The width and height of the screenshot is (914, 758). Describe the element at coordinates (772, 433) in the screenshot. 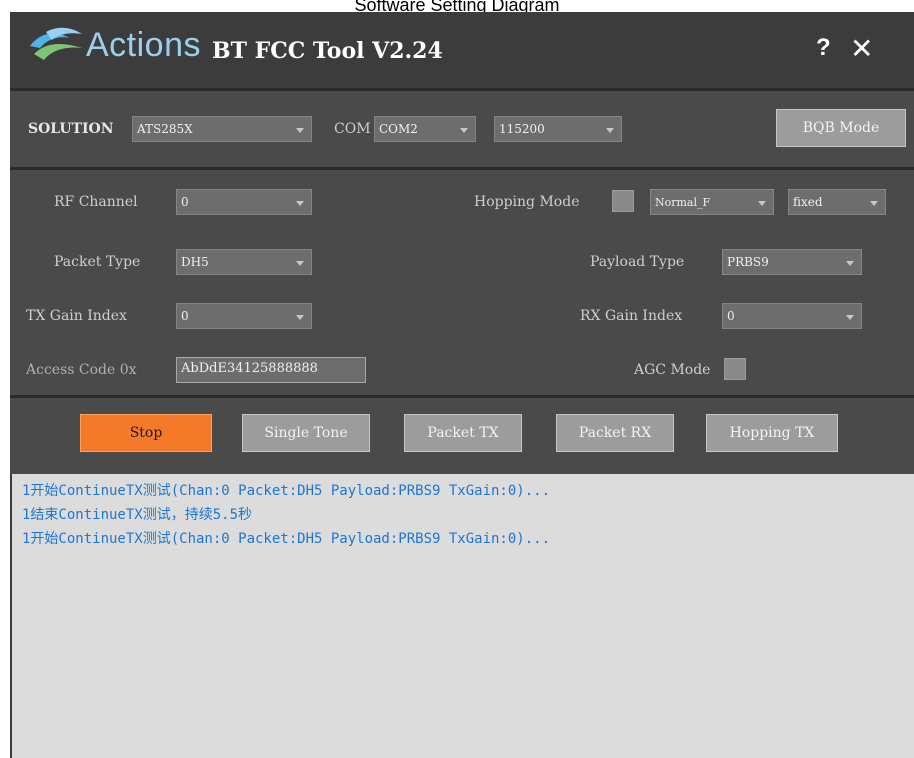

I see `hopping-tx-button: Hopping TX` at that location.